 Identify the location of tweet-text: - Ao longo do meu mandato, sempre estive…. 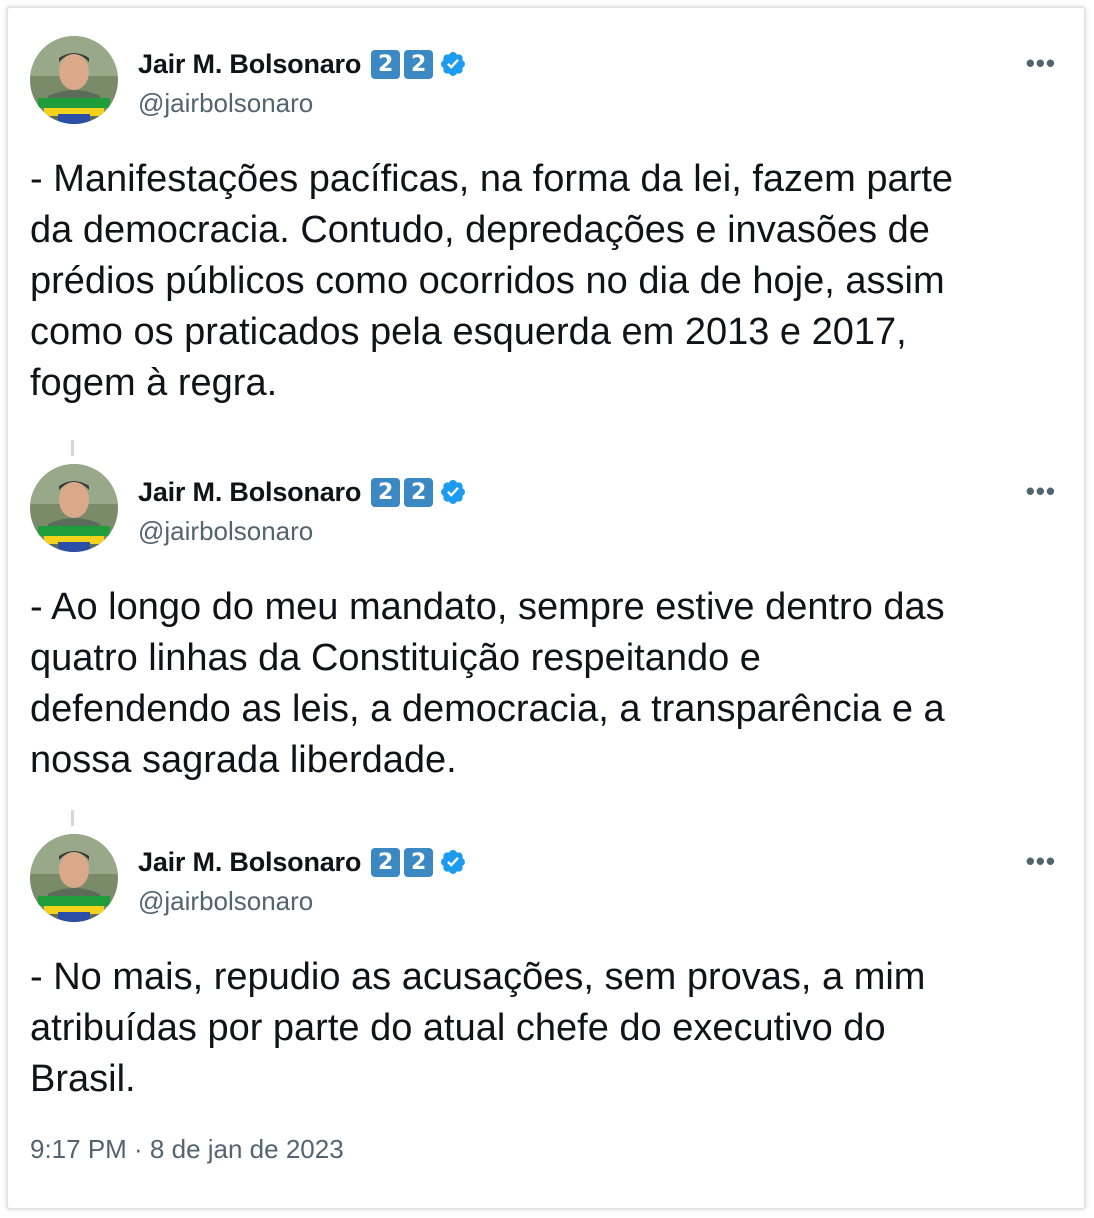
(487, 683).